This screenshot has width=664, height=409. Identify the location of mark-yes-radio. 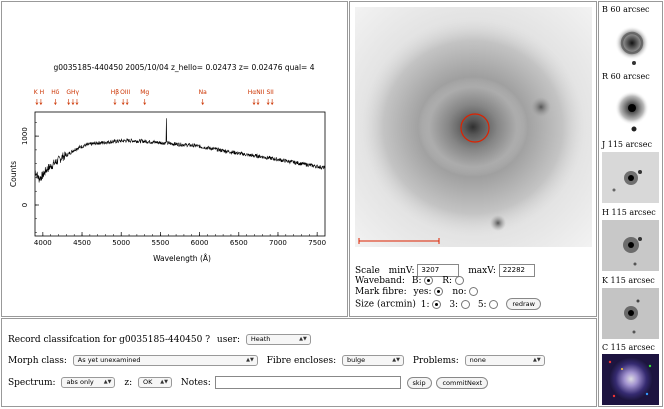
(439, 291).